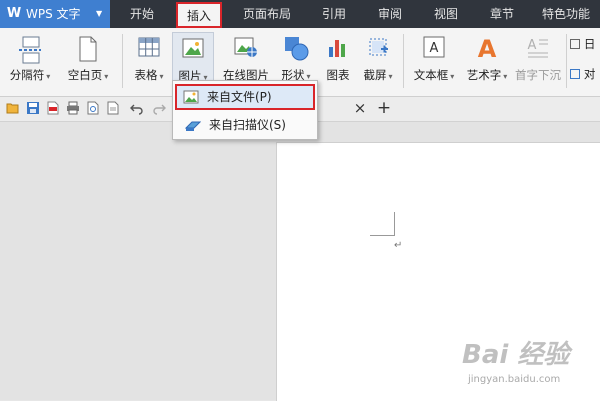 The image size is (600, 401). I want to click on date-label: 日, so click(589, 44).